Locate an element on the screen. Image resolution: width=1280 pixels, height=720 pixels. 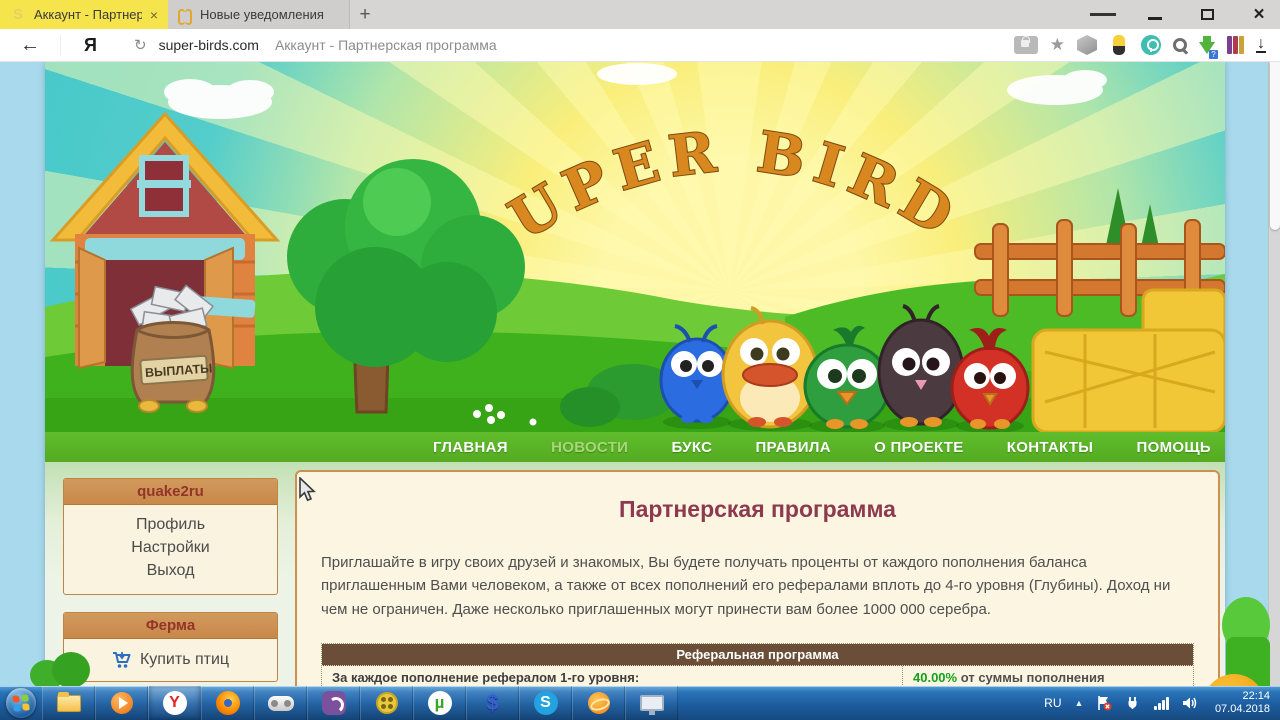
nav-item-rules: ПРАВИЛА is located at coordinates (792, 447).